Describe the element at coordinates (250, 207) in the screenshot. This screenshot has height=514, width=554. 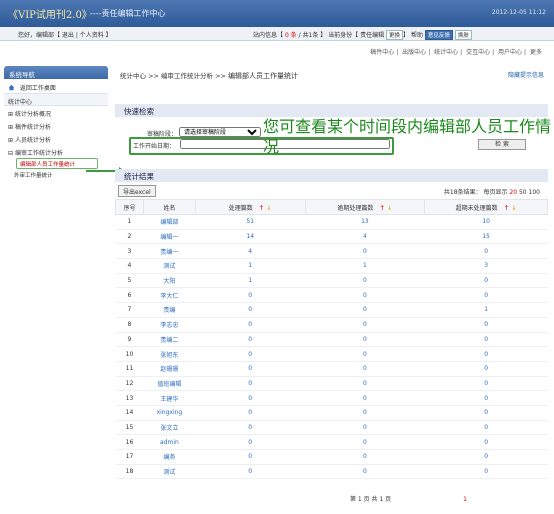
I see `col-processed: 处理篇数 ↑ ↓` at that location.